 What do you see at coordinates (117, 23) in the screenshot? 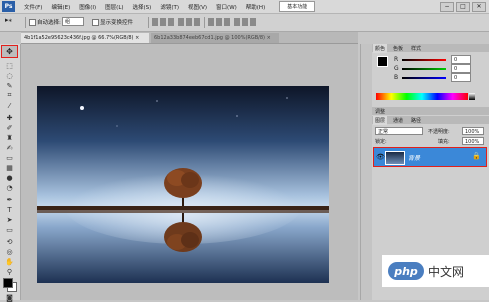
I see `show-transform-label: 显示变换控件` at bounding box center [117, 23].